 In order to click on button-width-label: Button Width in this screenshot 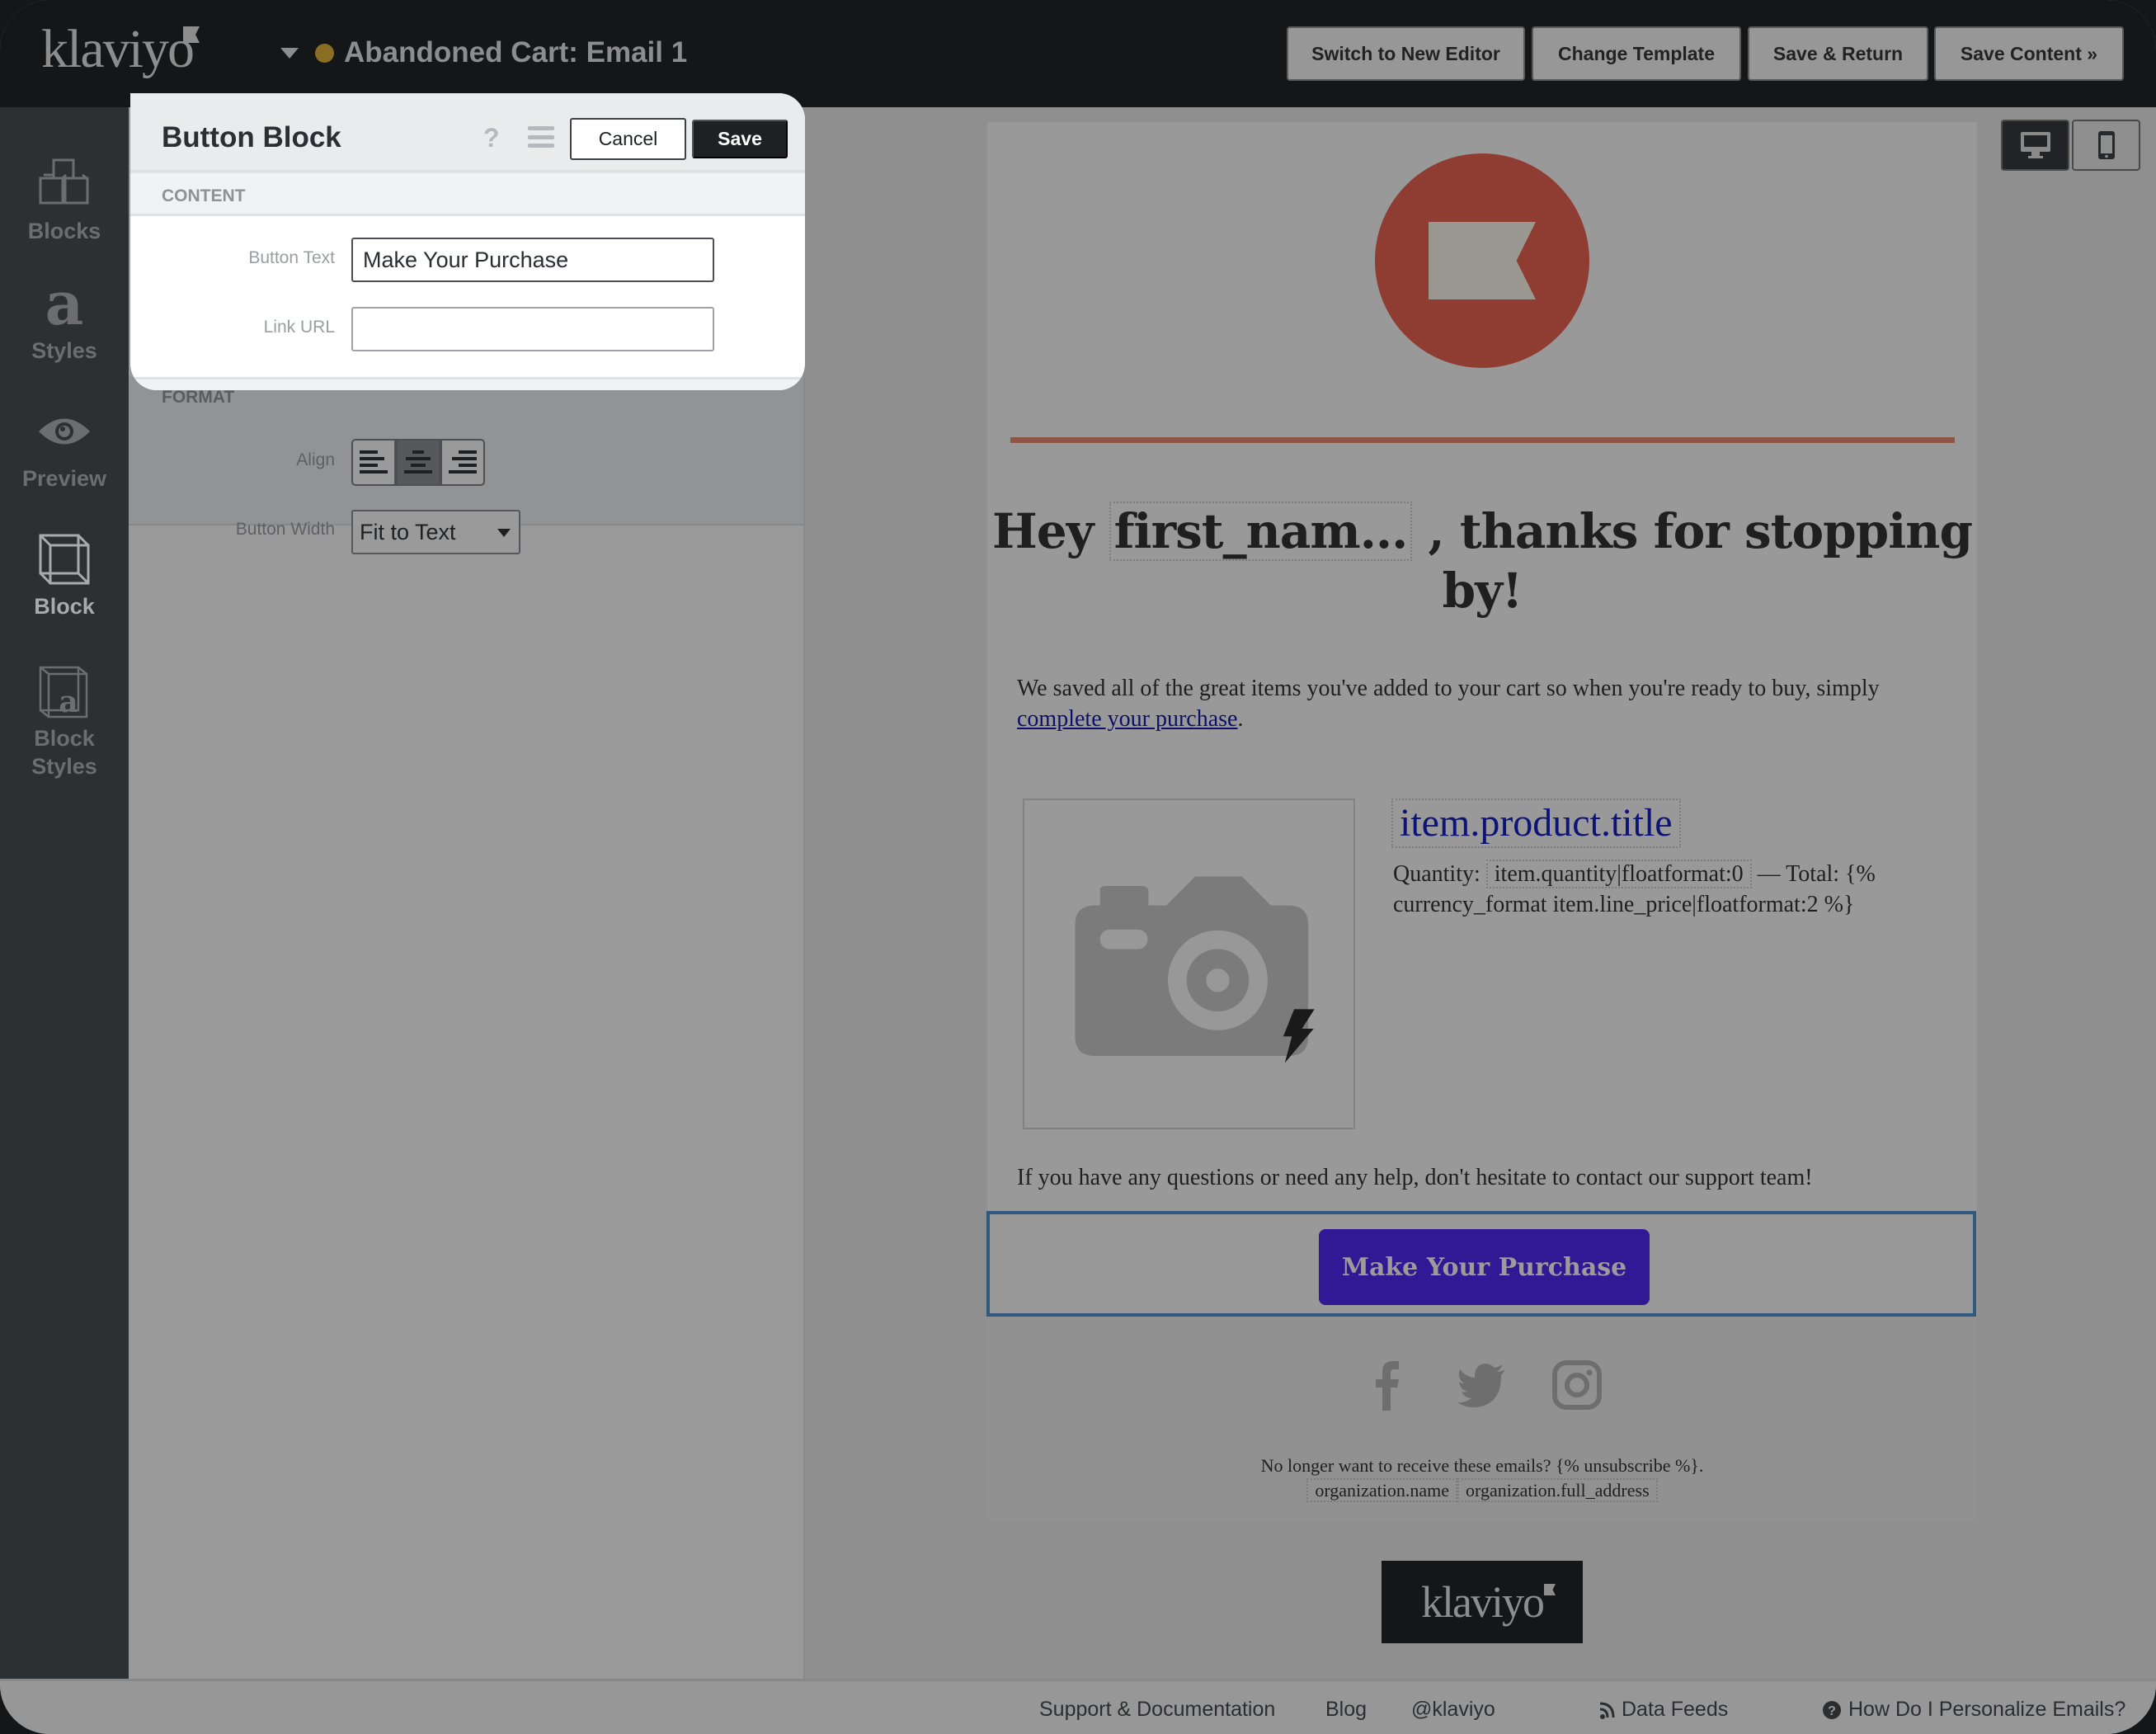, I will do `click(285, 529)`.